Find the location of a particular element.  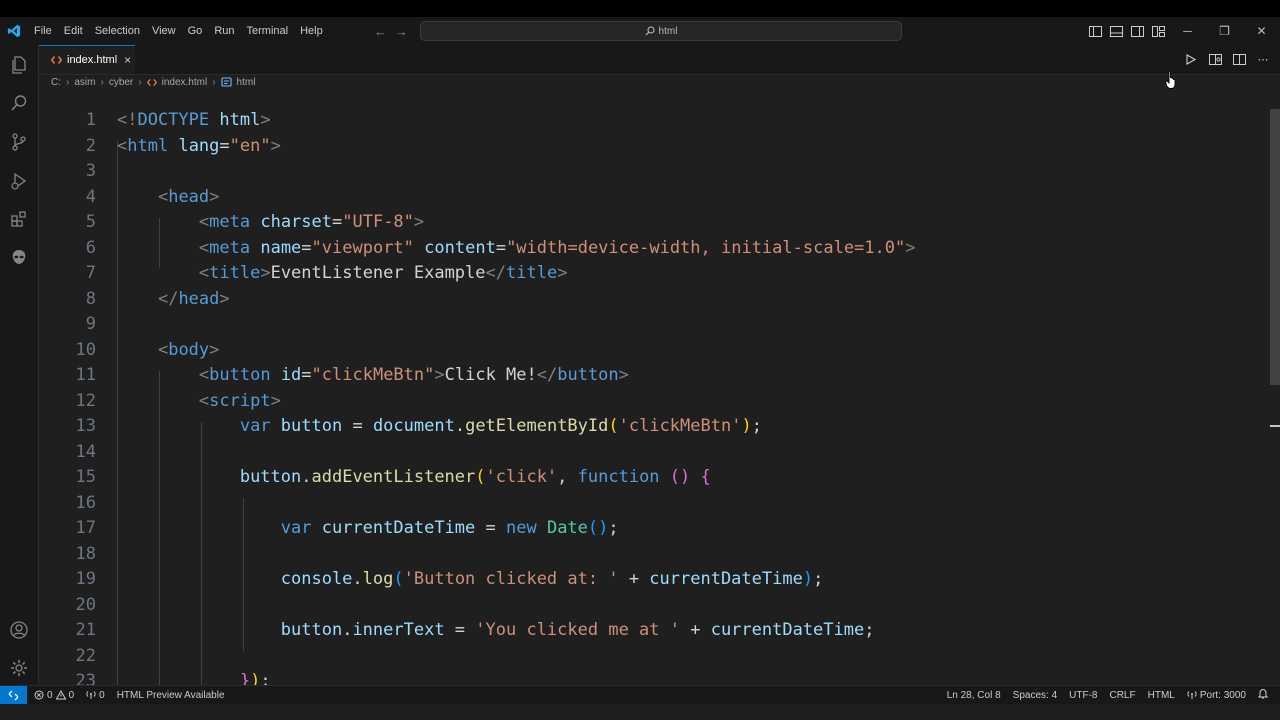

more-actions-icon: ⋯ is located at coordinates (1263, 60).